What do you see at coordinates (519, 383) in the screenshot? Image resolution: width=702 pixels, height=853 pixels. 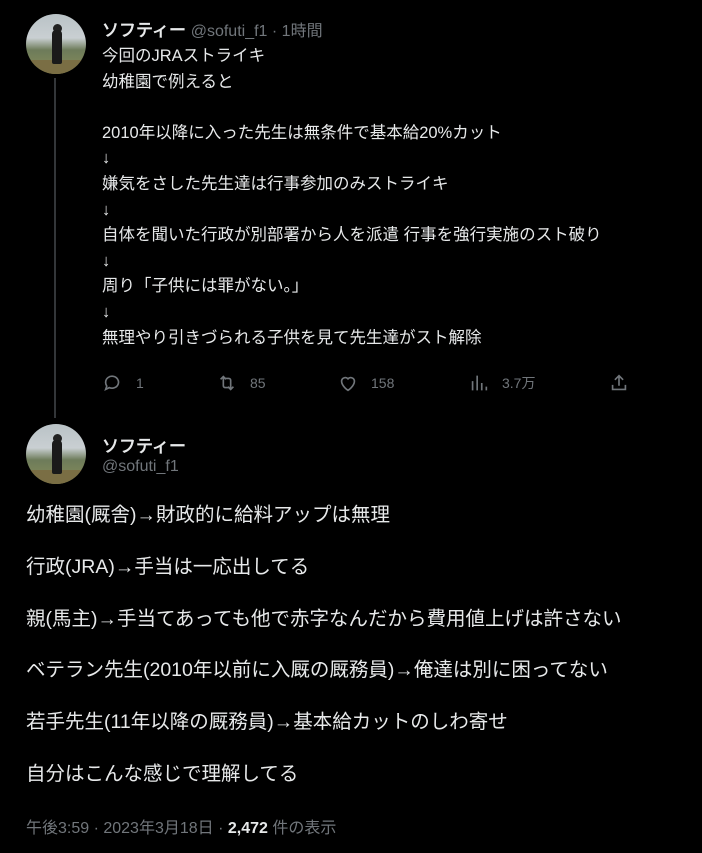 I see `view-count: 3.7万` at bounding box center [519, 383].